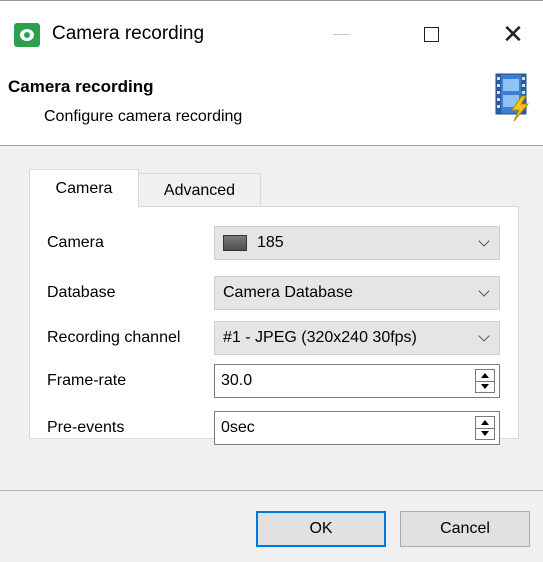 The image size is (543, 562). What do you see at coordinates (321, 529) in the screenshot?
I see `ok-button: OK` at bounding box center [321, 529].